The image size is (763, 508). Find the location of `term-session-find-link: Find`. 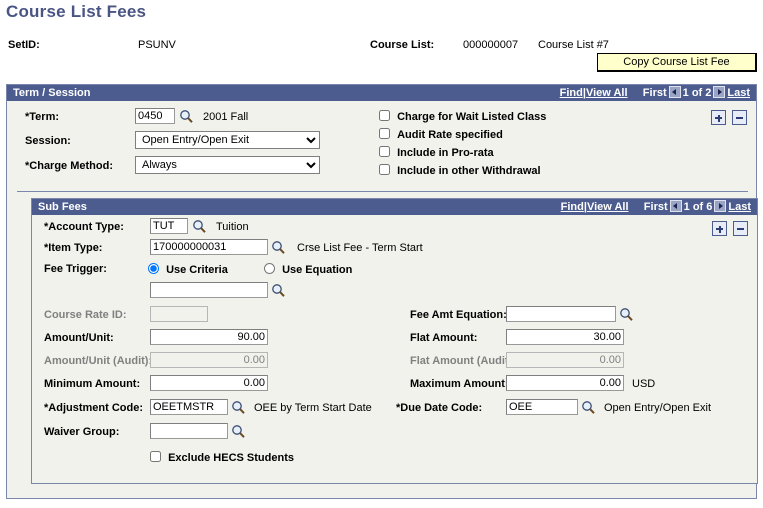

term-session-find-link: Find is located at coordinates (571, 93).